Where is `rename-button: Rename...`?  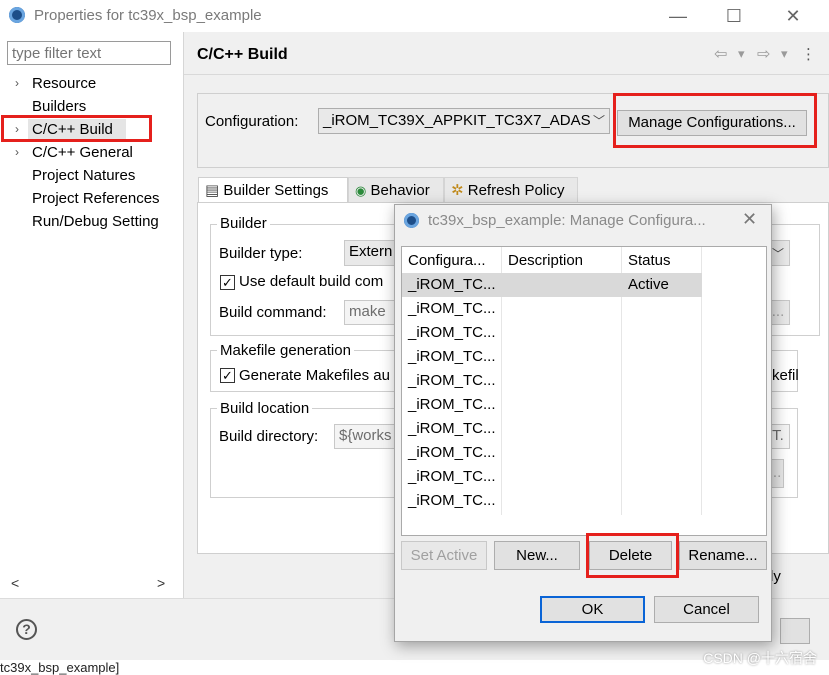
rename-button: Rename... is located at coordinates (723, 555).